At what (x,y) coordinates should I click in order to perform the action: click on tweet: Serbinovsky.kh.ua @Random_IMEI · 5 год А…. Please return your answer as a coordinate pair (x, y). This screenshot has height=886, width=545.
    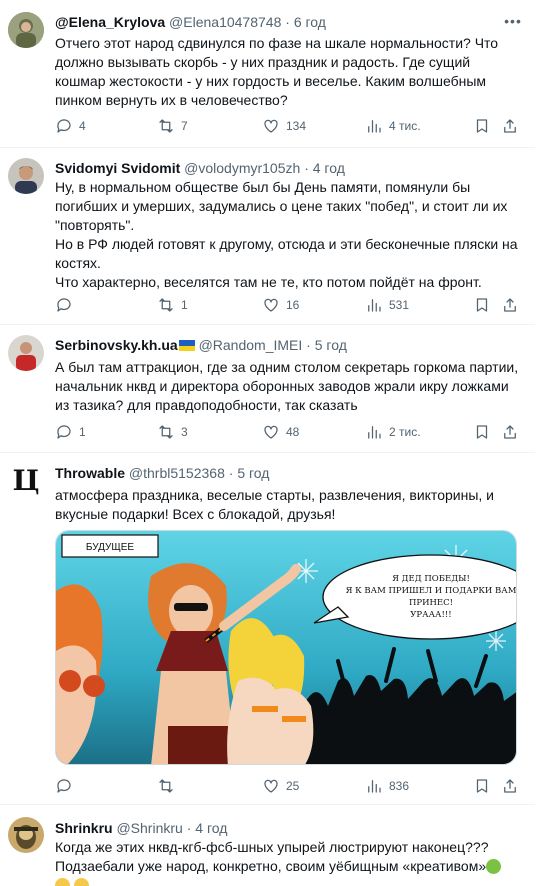
    Looking at the image, I should click on (267, 389).